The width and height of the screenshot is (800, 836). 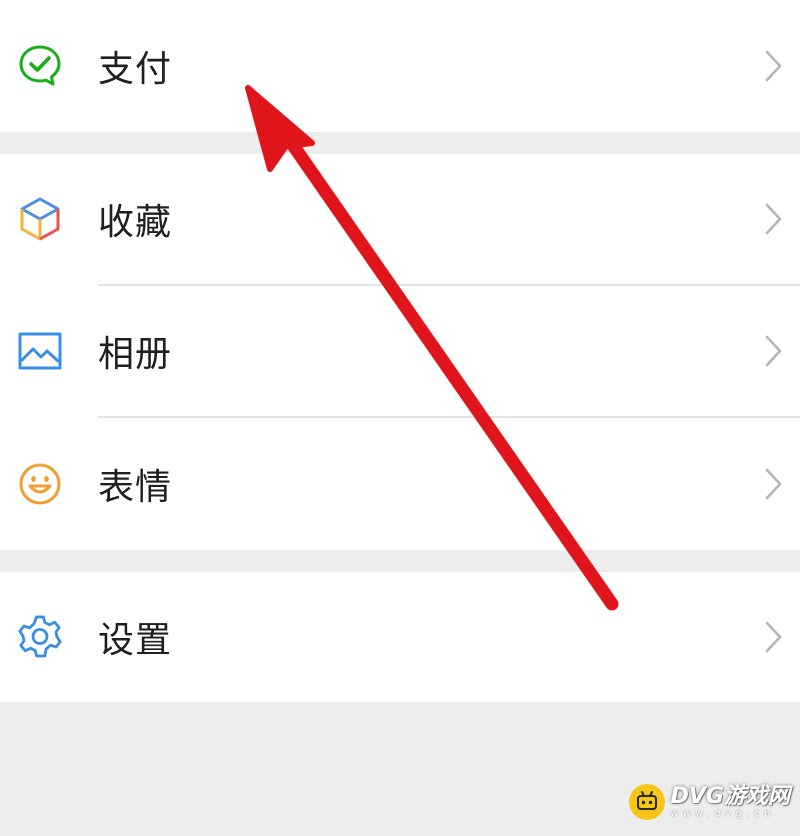 I want to click on watermark-title: DVG游戏网, so click(x=730, y=796).